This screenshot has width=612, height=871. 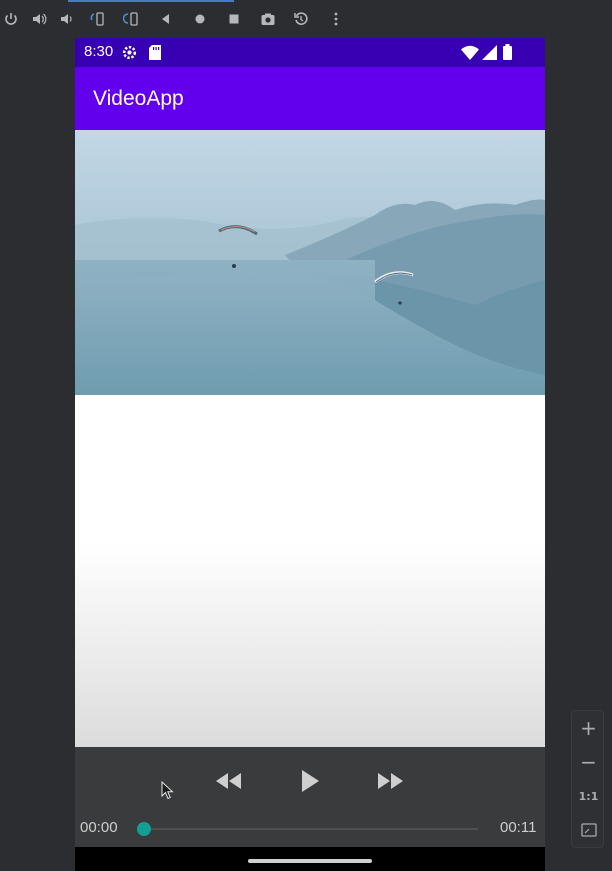 What do you see at coordinates (310, 98) in the screenshot?
I see `app-bar: VideoApp` at bounding box center [310, 98].